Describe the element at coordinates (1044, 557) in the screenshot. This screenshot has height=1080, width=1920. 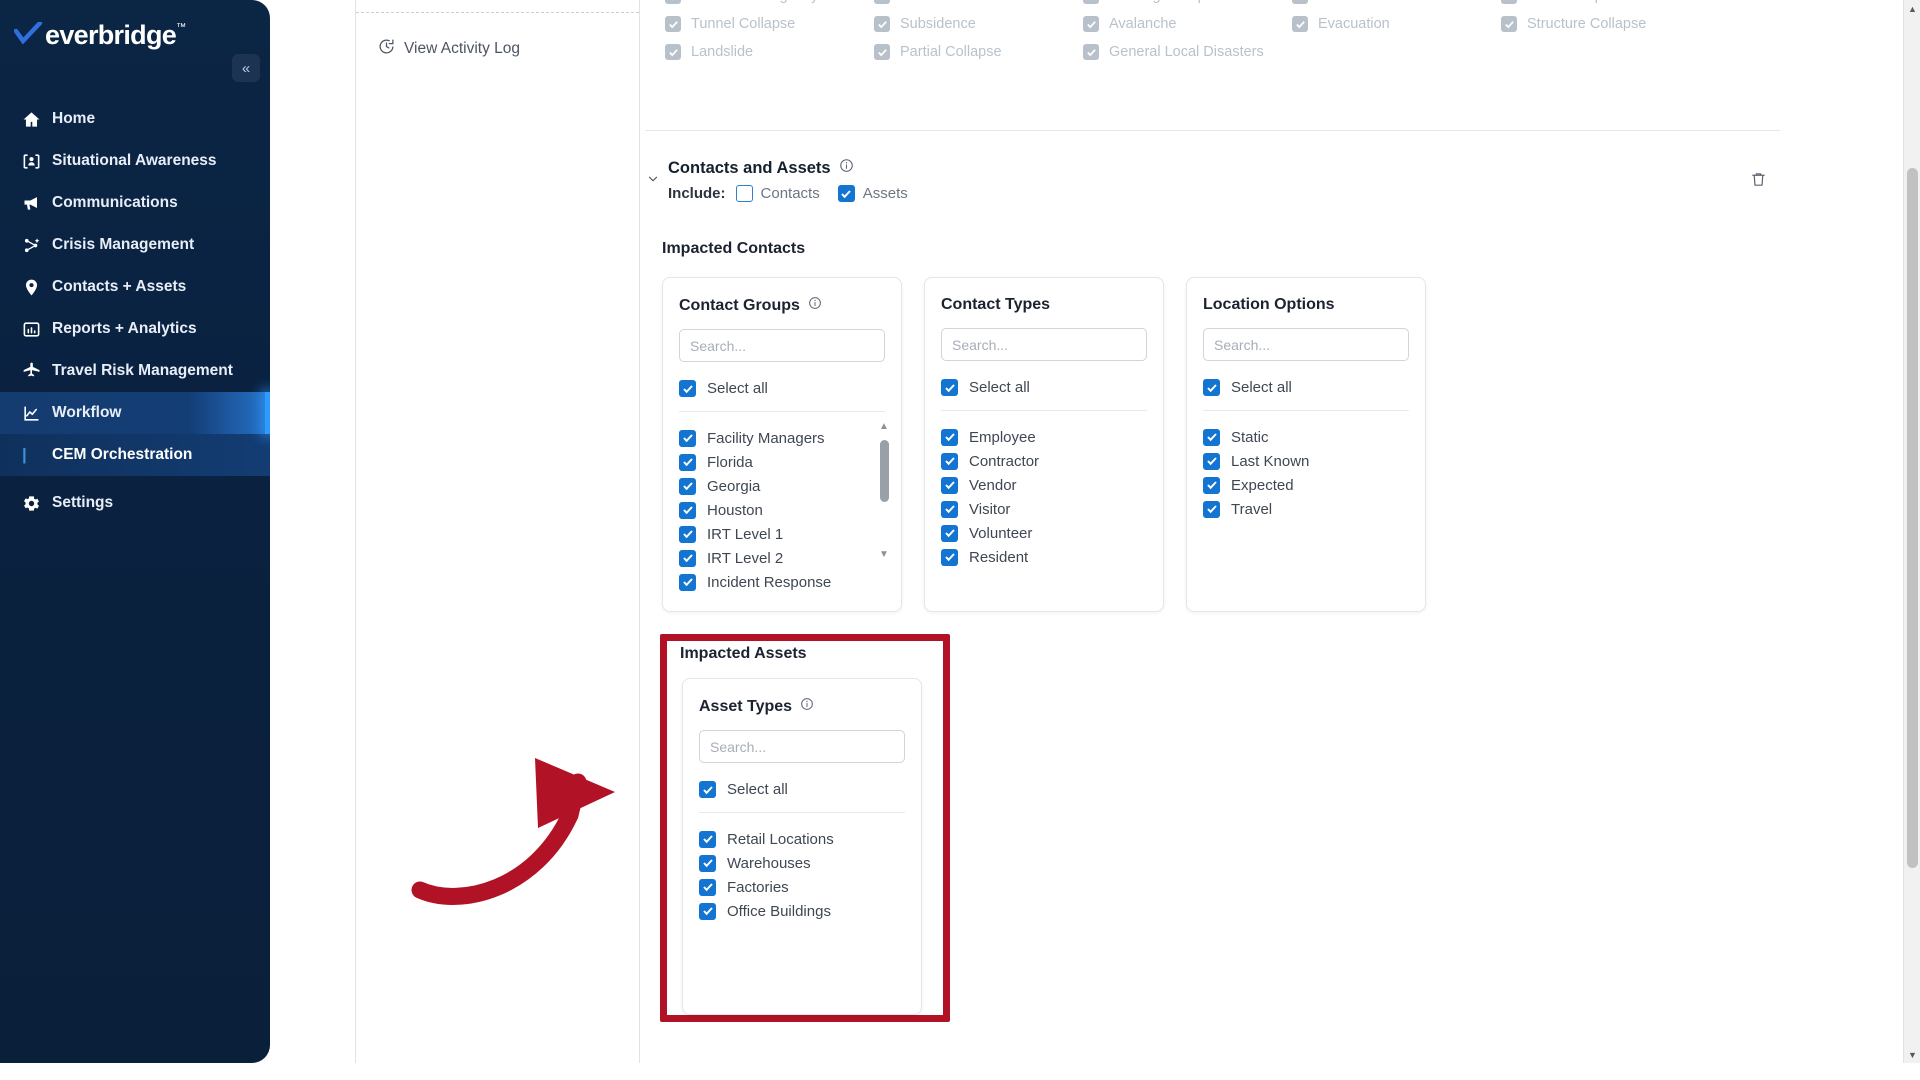
I see `option-row: Resident` at that location.